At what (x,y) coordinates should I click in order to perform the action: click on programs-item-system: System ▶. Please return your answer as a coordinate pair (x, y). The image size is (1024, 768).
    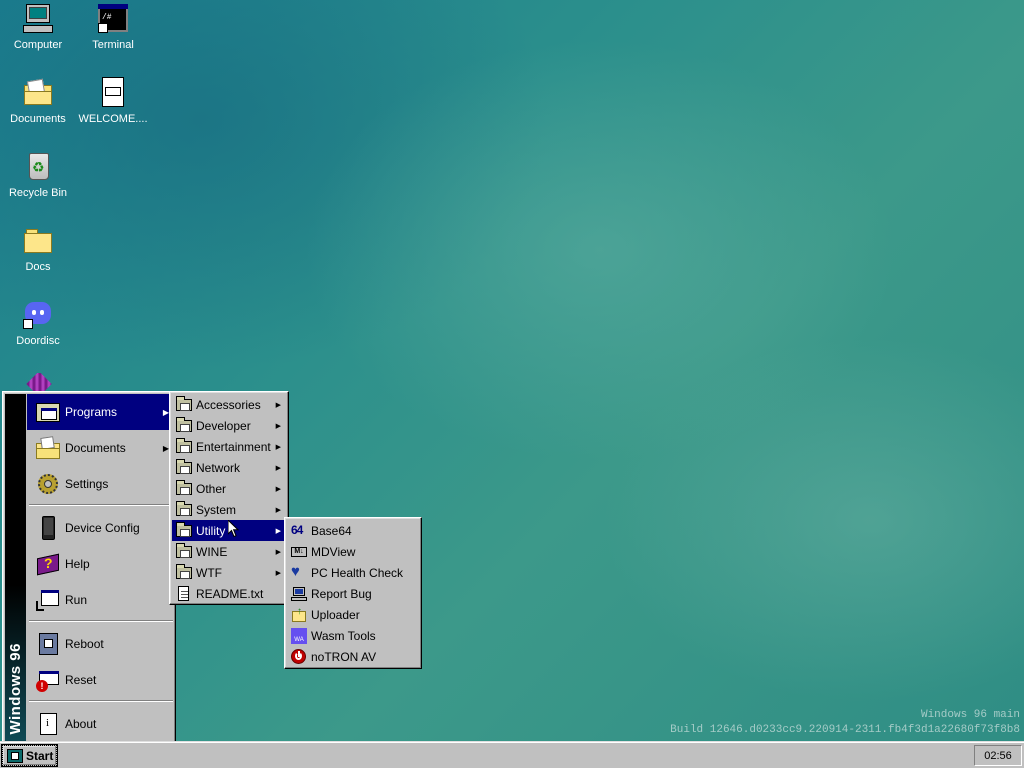
    Looking at the image, I should click on (229, 509).